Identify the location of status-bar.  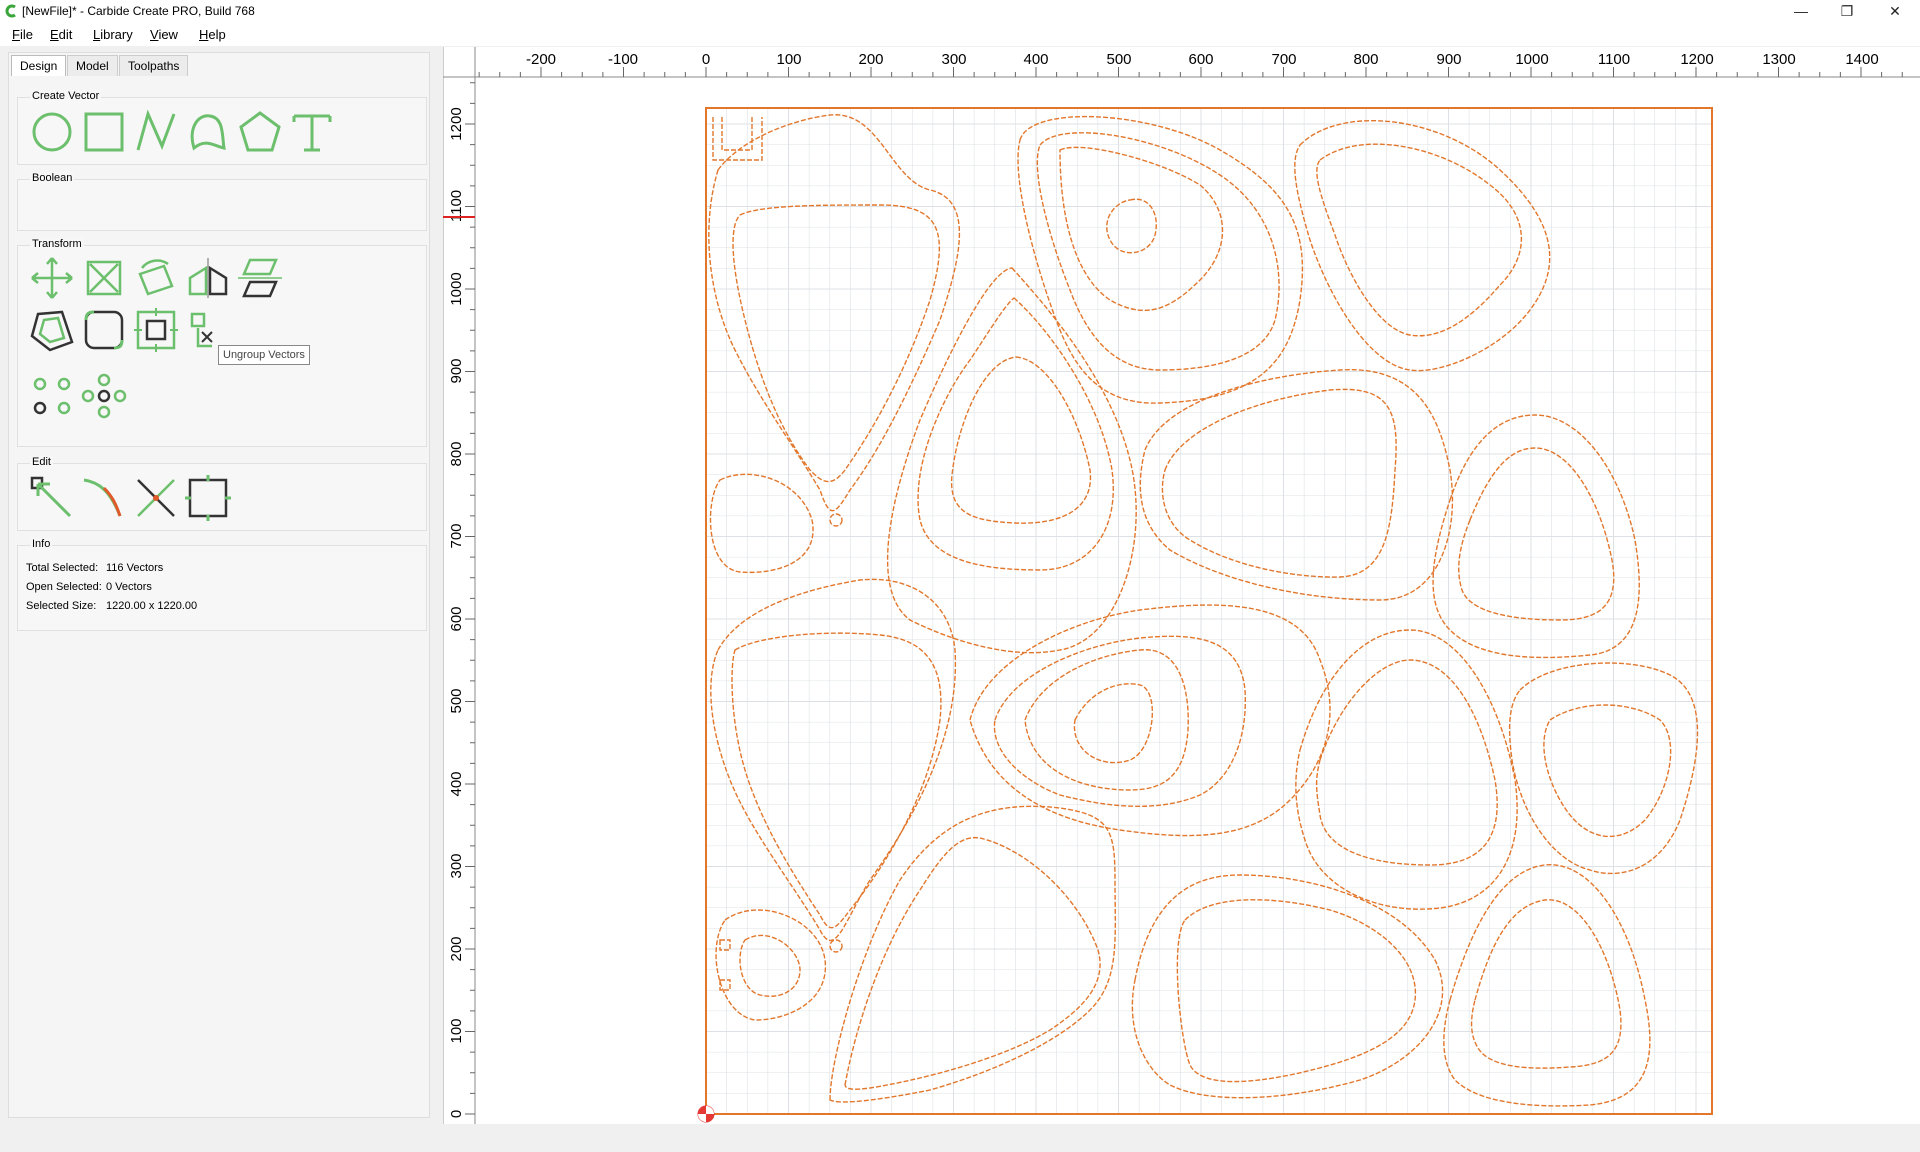
(960, 1140).